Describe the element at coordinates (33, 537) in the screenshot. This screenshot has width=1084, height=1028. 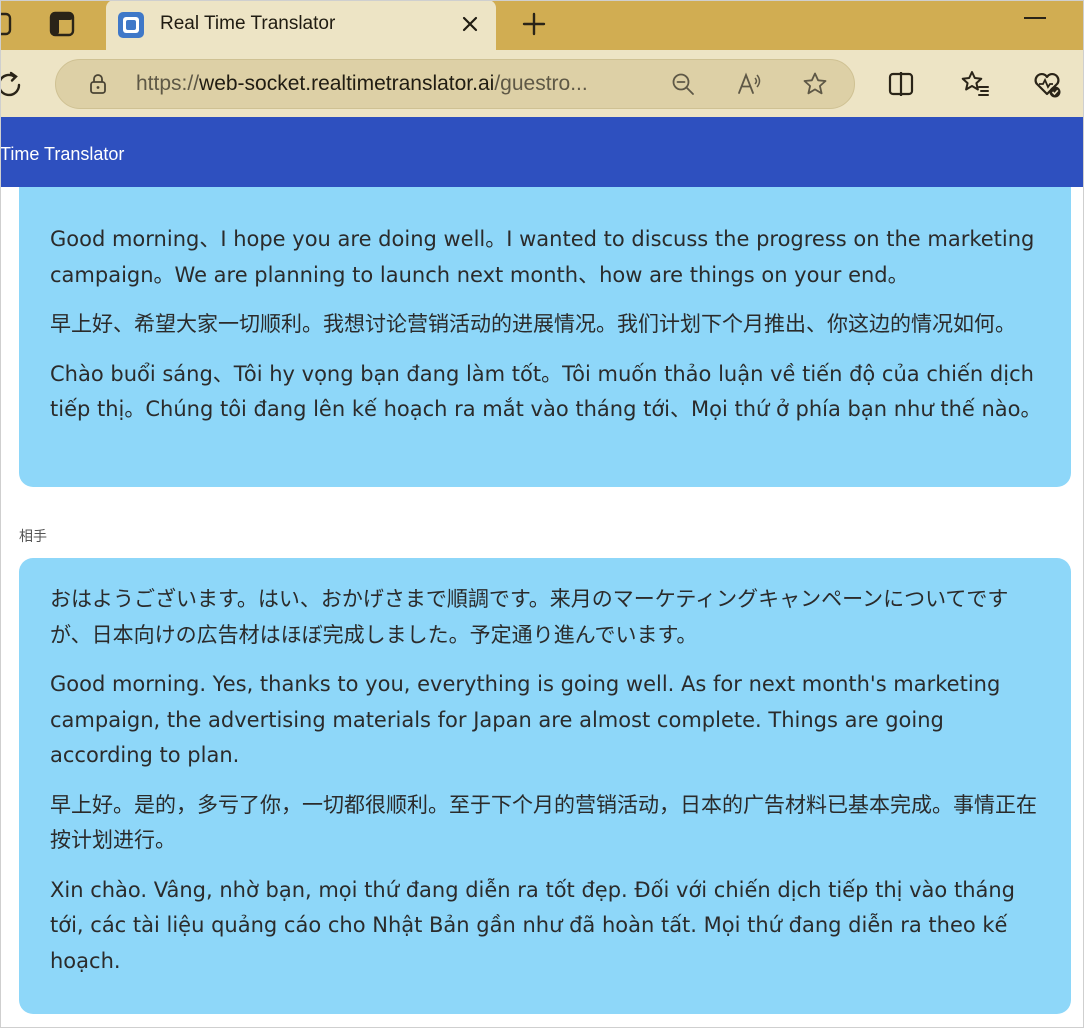
I see `speaker-label: 相手` at that location.